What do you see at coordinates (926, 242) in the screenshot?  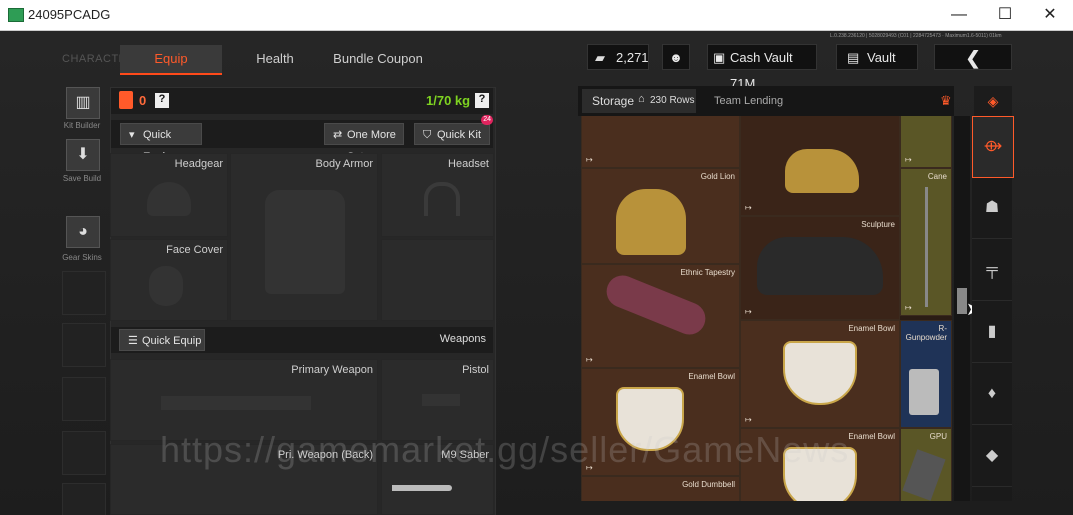 I see `inventory-item-cane: Cane ↦` at bounding box center [926, 242].